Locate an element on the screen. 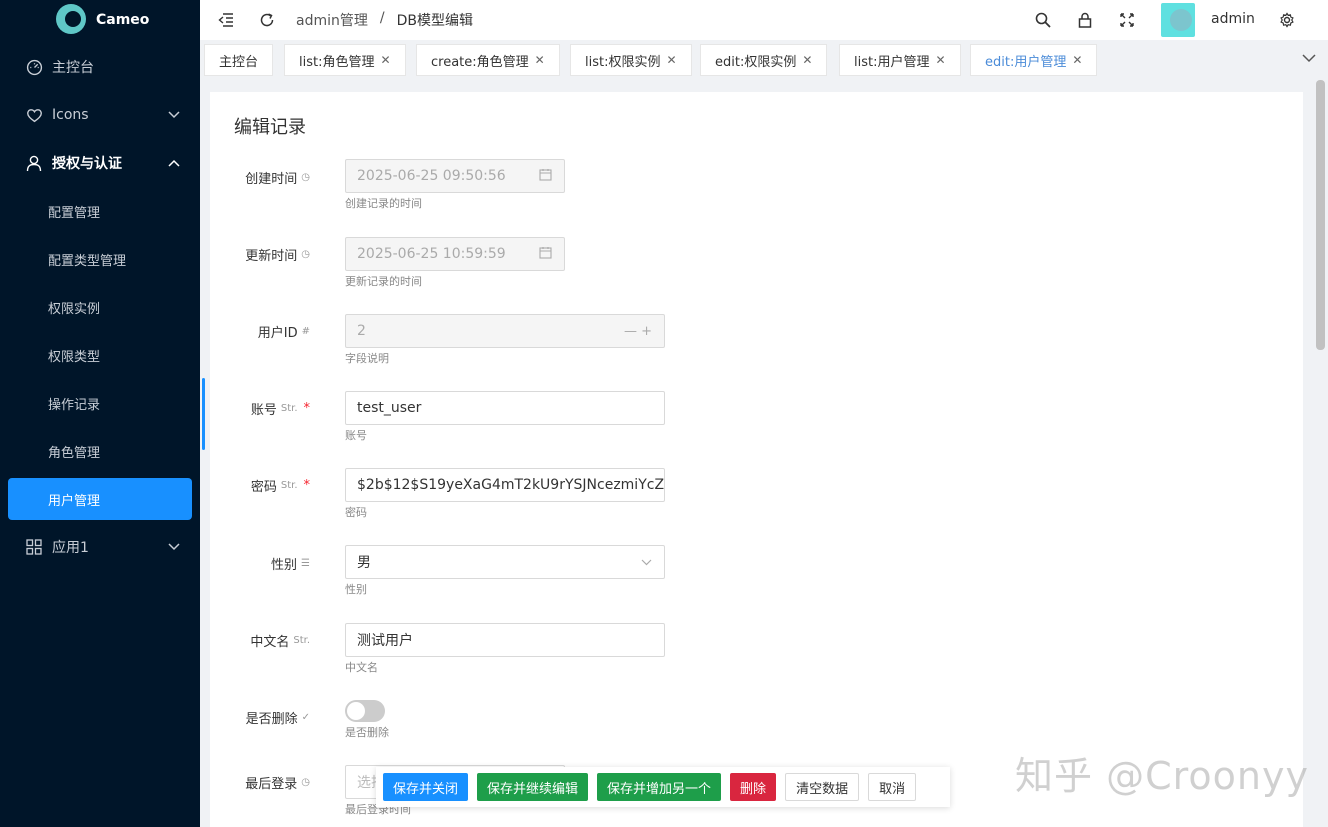 The width and height of the screenshot is (1328, 827). sidebar-item-label: 主控台 is located at coordinates (73, 68).